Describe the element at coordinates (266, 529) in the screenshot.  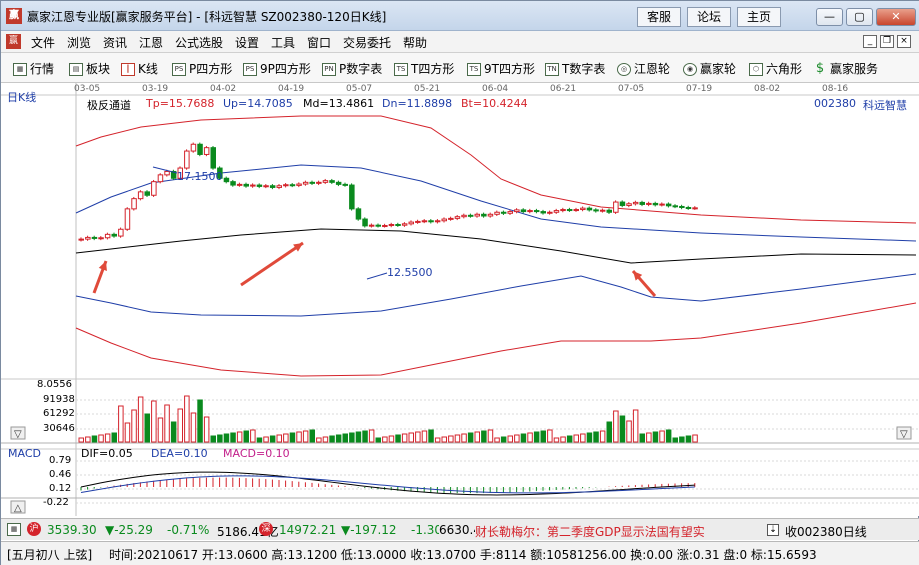
I see `shenzhen-index-icon: 深` at that location.